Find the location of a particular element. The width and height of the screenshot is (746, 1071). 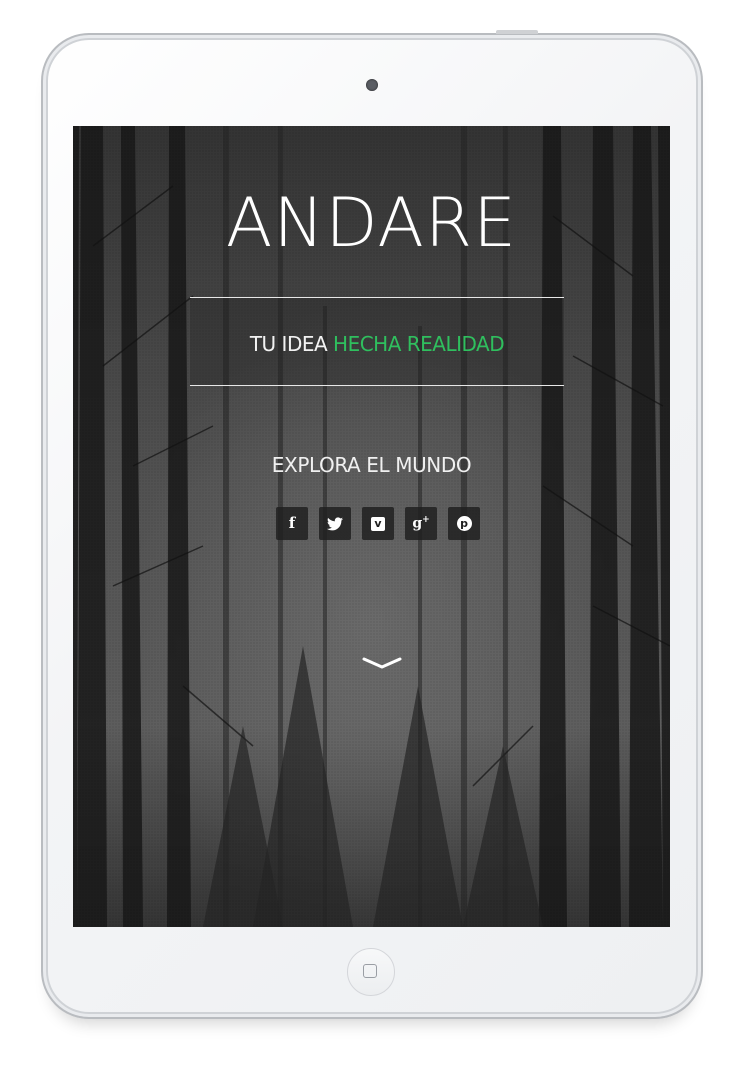

google-plus-icon: g+ is located at coordinates (421, 523).